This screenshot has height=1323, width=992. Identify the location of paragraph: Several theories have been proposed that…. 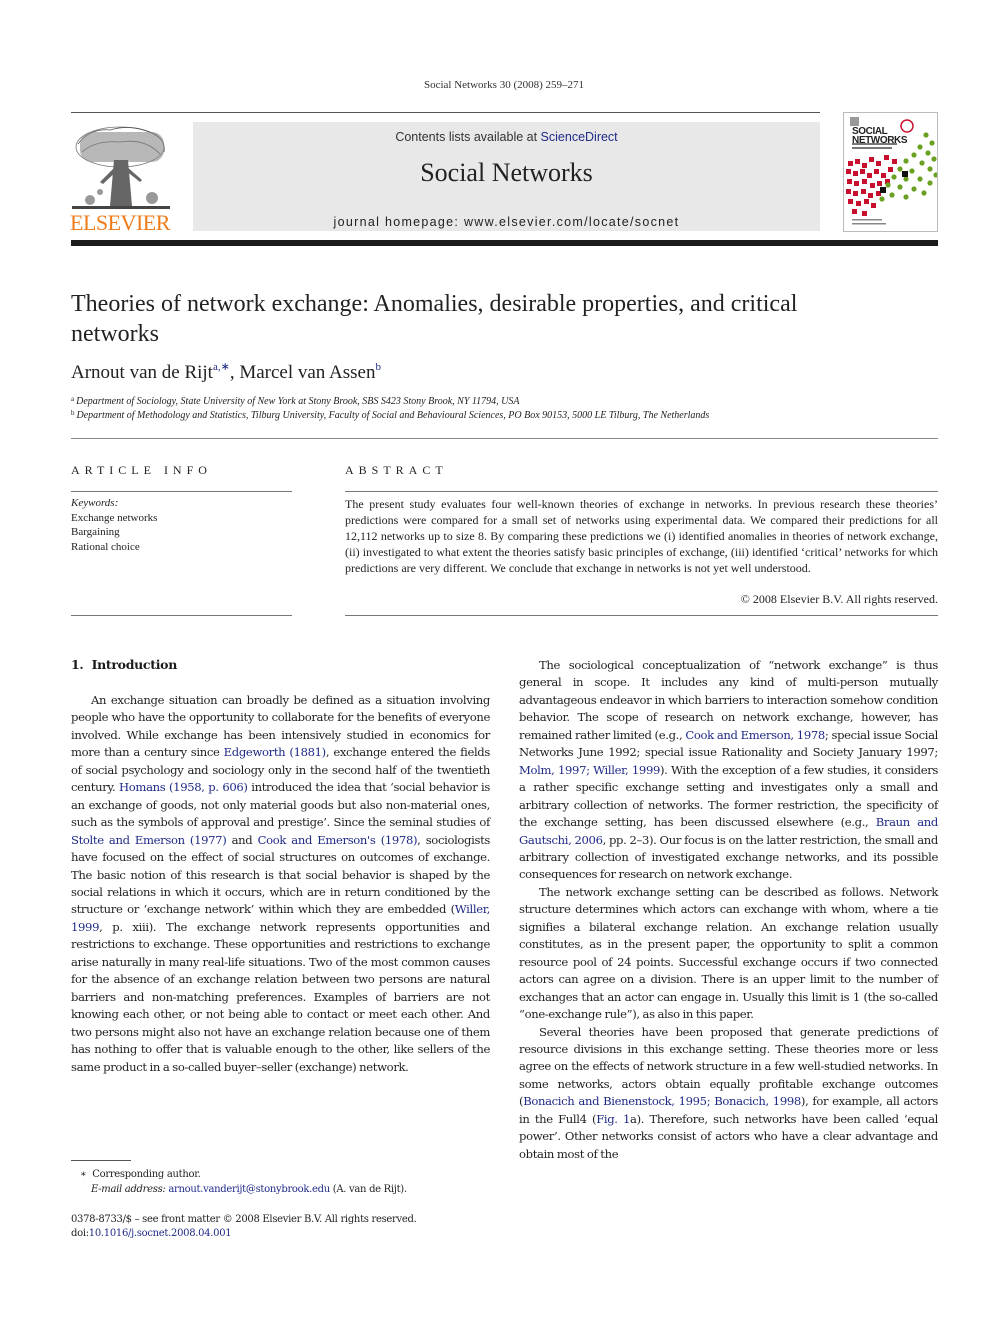
(728, 1094).